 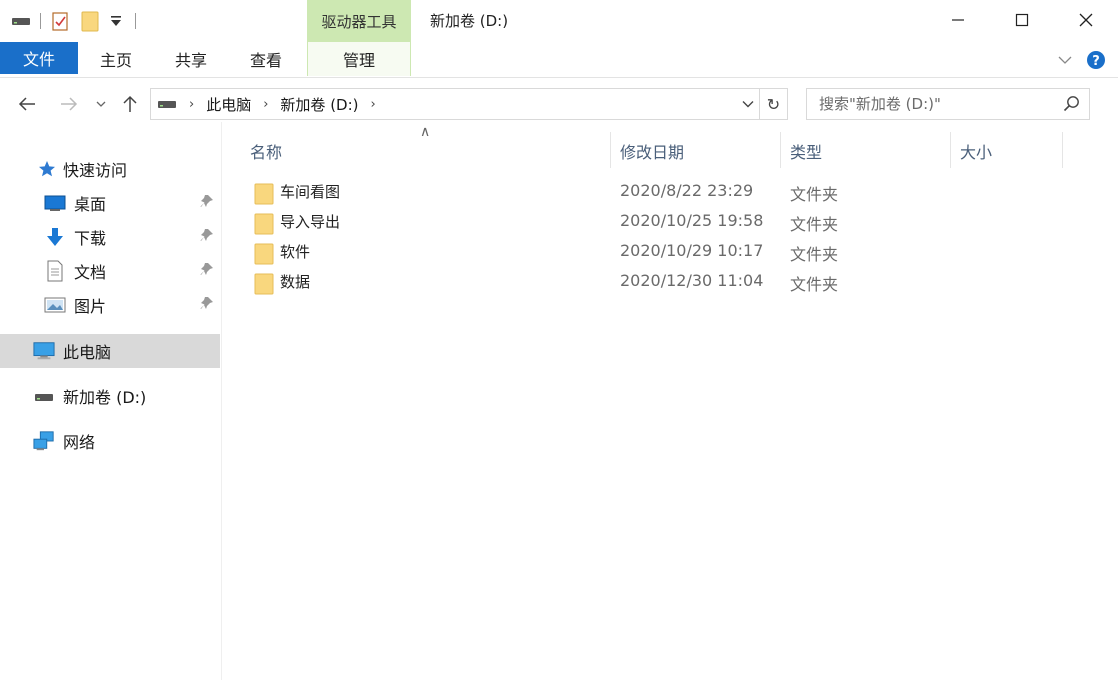 What do you see at coordinates (55, 305) in the screenshot?
I see `picture-icon` at bounding box center [55, 305].